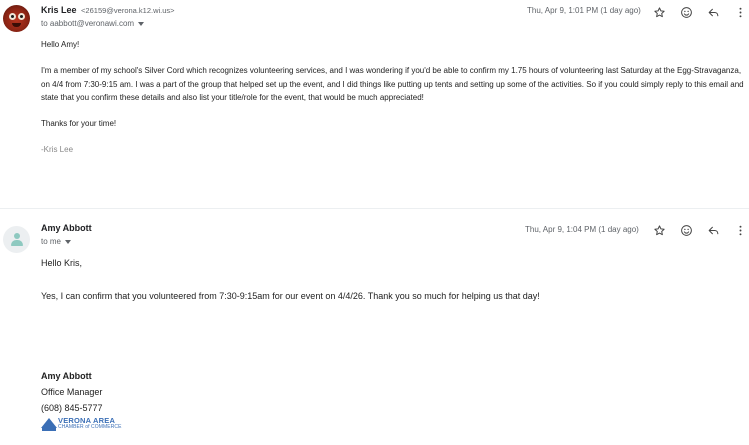 The height and width of the screenshot is (445, 749). I want to click on closing: Thanks for your time!, so click(79, 124).